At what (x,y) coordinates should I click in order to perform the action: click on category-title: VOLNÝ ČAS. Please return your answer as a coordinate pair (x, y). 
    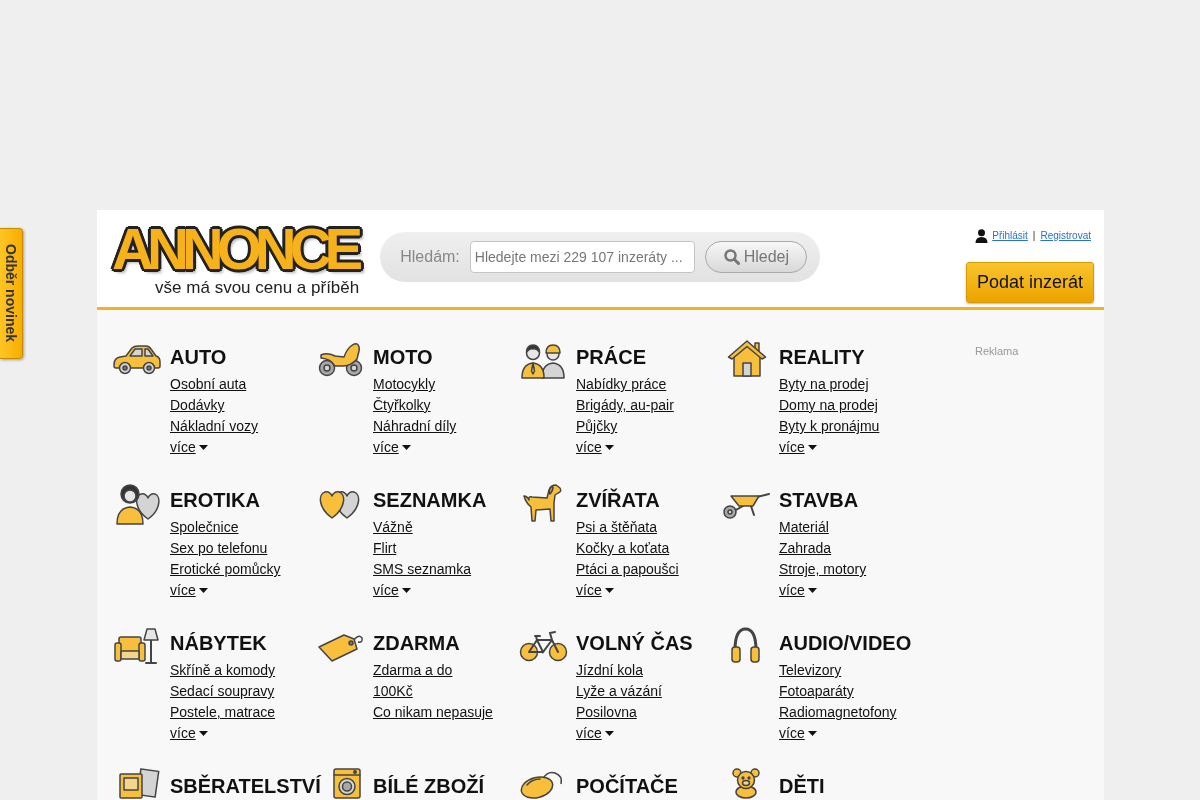
    Looking at the image, I should click on (634, 643).